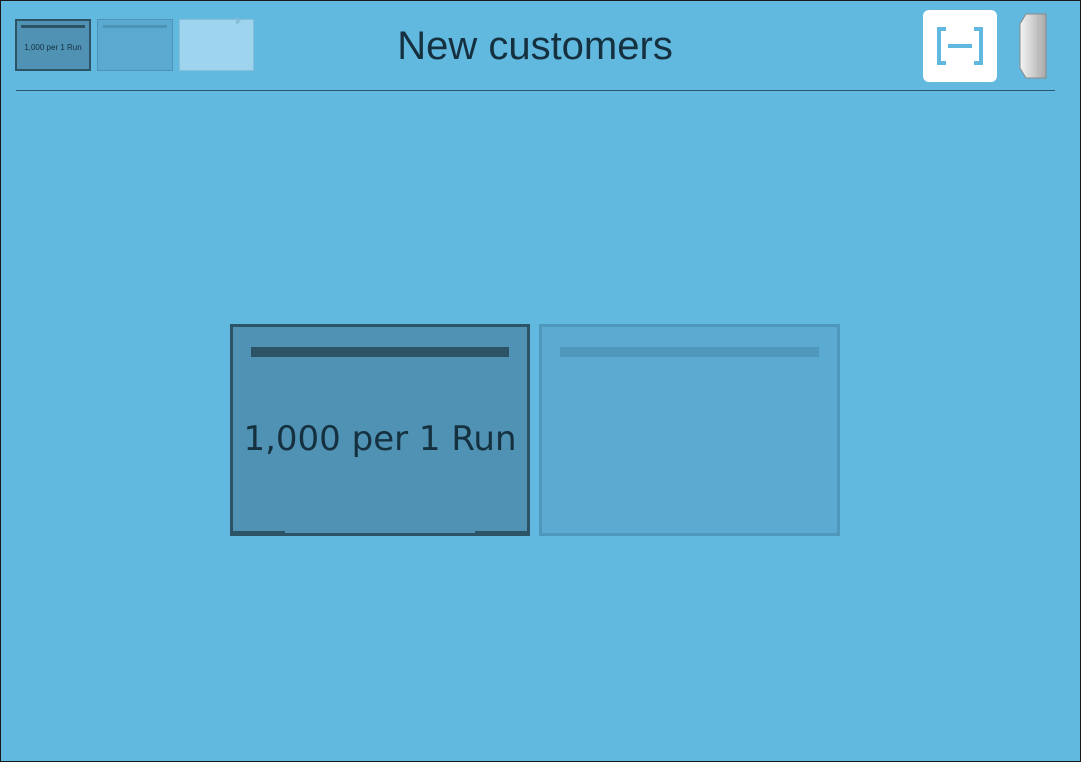  I want to click on widget-card-inactive, so click(689, 430).